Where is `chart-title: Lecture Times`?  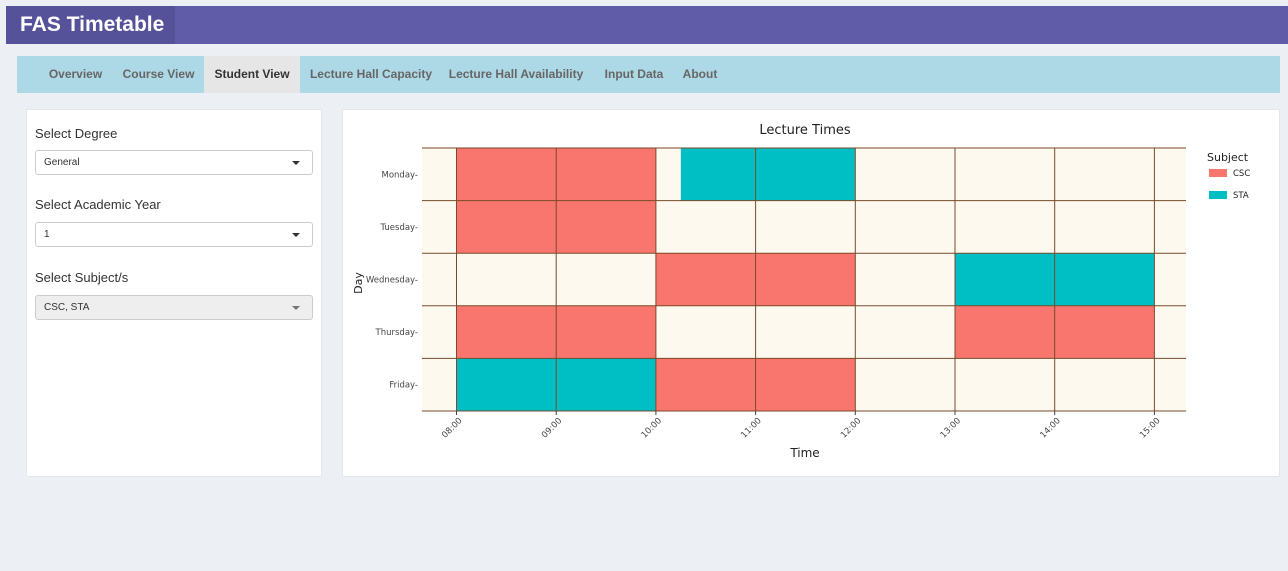 chart-title: Lecture Times is located at coordinates (805, 130).